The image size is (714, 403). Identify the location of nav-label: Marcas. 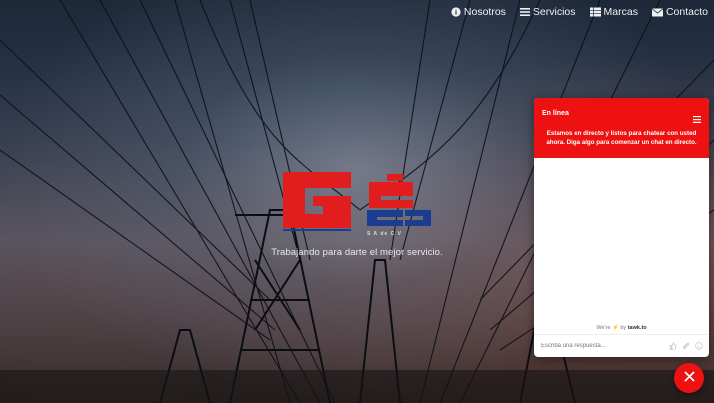
(620, 12).